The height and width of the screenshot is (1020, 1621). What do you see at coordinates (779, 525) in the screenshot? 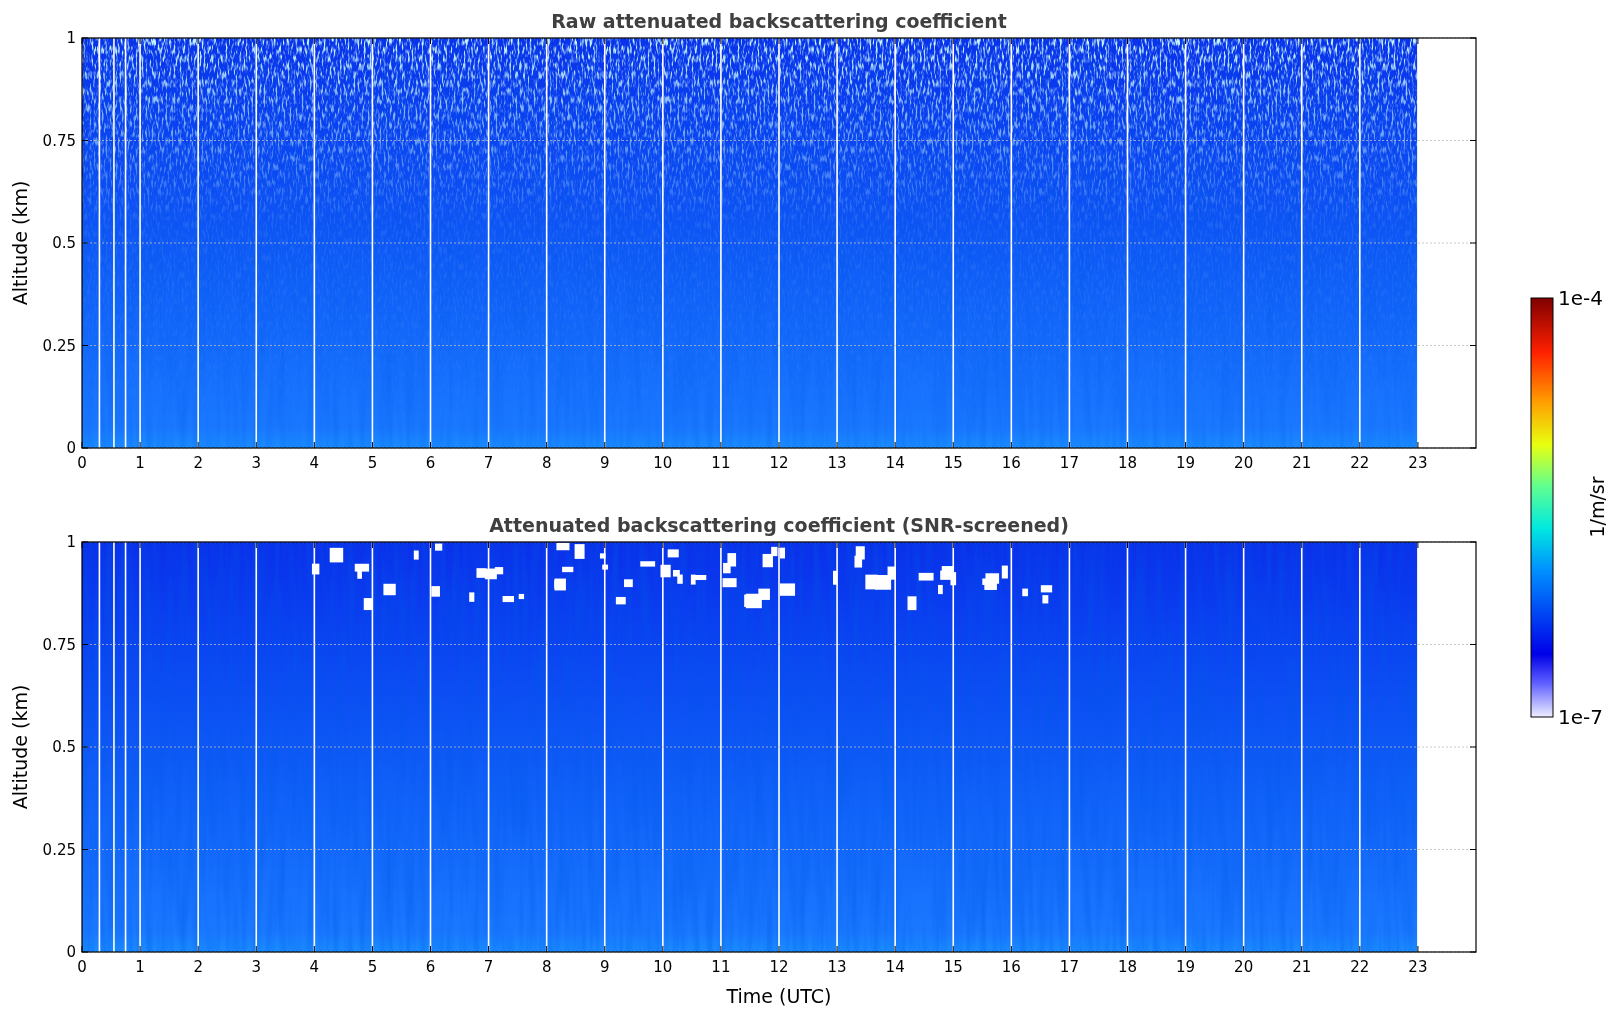
I see `plot-title: Attenuated backscattering coefficient (SNR-screened)` at bounding box center [779, 525].